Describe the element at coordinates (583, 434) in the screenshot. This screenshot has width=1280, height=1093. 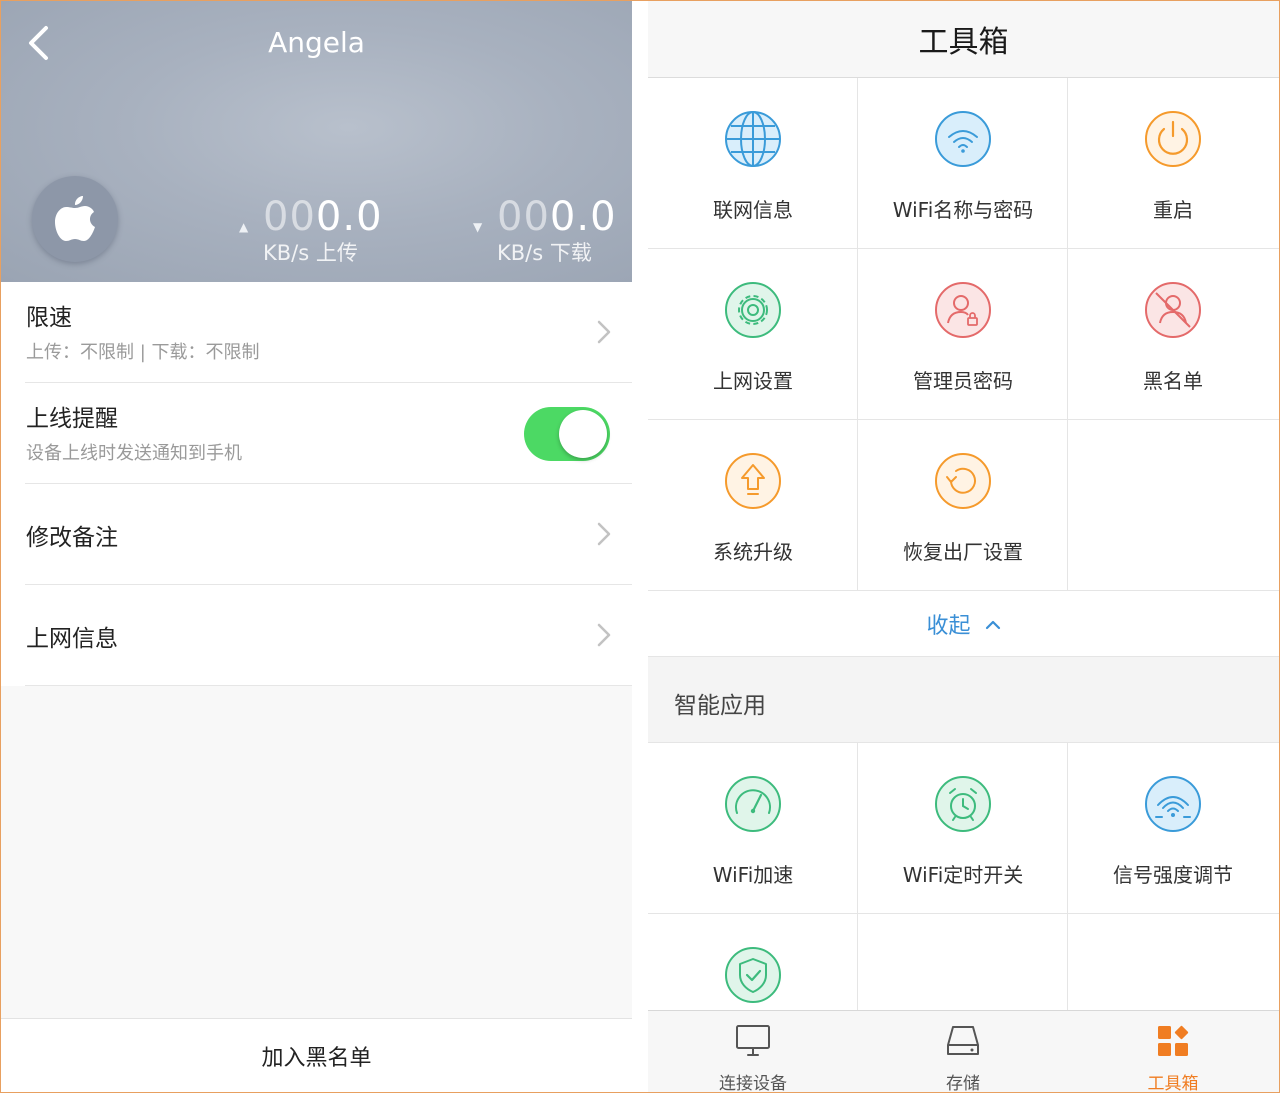
I see `toggle-knob` at that location.